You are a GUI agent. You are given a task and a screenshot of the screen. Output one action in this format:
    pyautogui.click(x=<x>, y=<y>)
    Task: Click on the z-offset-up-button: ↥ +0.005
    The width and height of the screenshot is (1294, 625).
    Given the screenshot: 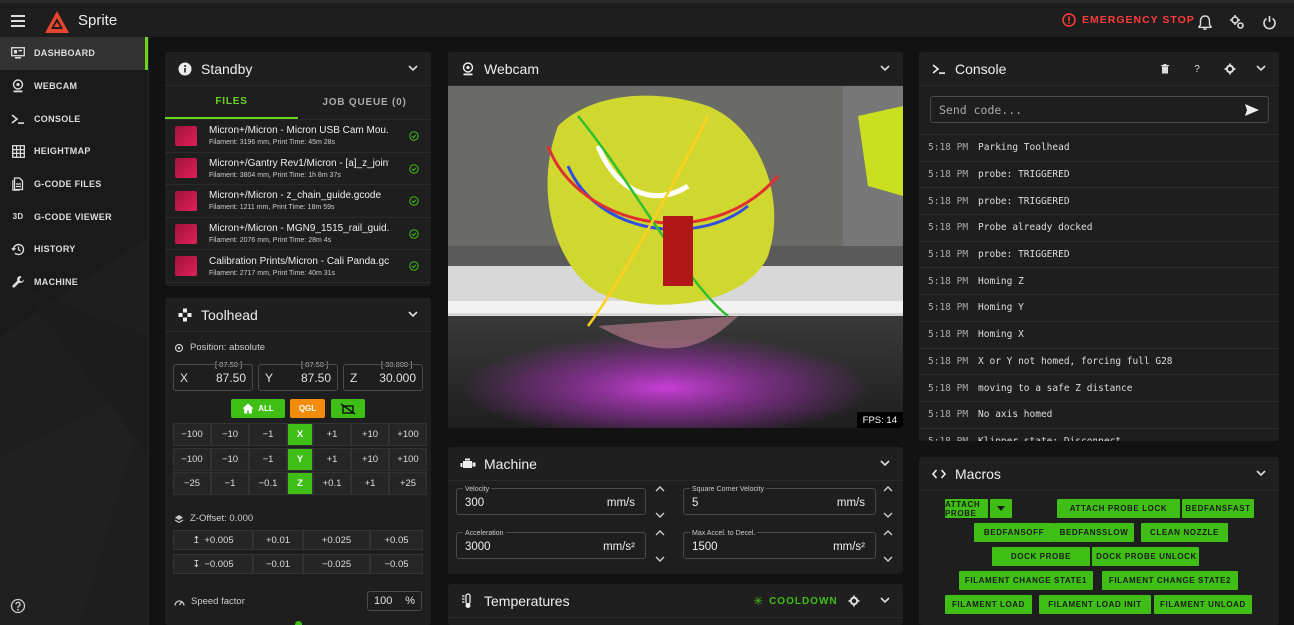 What is the action you would take?
    pyautogui.click(x=213, y=540)
    